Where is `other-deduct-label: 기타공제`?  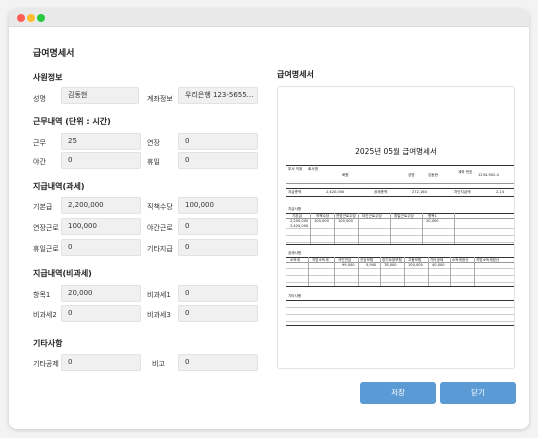 other-deduct-label: 기타공제 is located at coordinates (46, 364).